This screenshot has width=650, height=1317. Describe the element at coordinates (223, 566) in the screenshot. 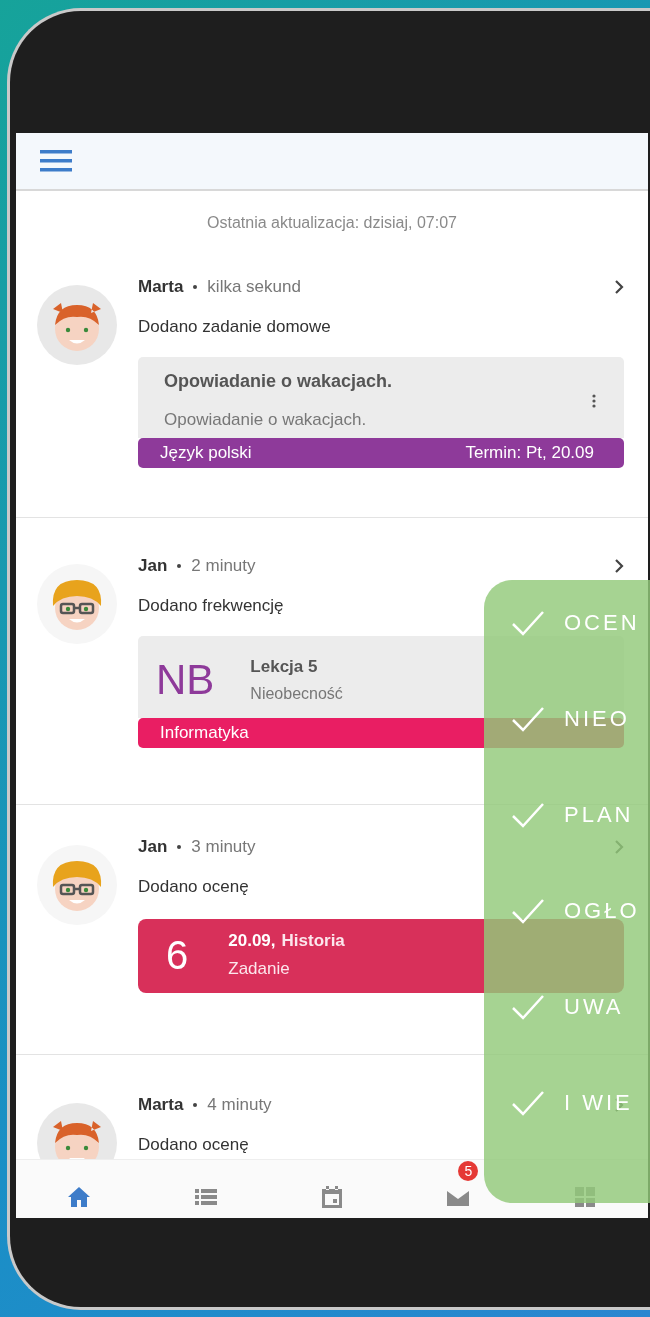

I see `time-ago: 2 minuty` at that location.